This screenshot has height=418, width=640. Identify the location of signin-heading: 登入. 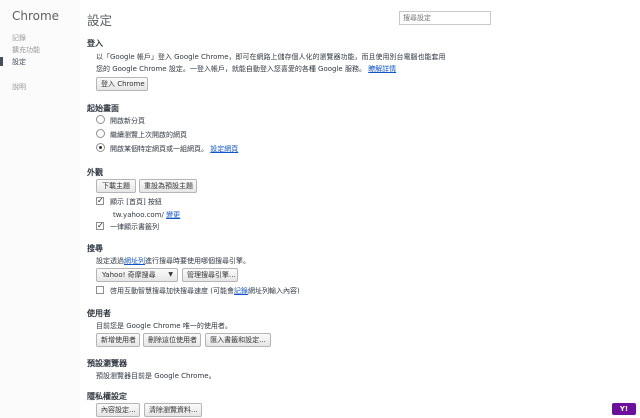
(95, 43).